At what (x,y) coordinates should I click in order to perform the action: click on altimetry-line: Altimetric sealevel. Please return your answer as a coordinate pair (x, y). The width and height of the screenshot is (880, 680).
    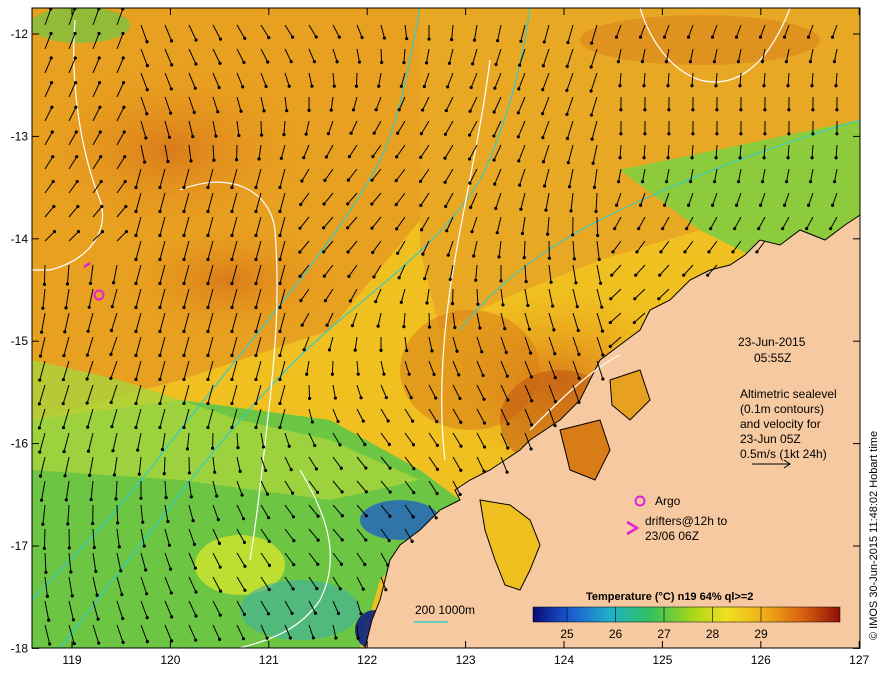
    Looking at the image, I should click on (788, 394).